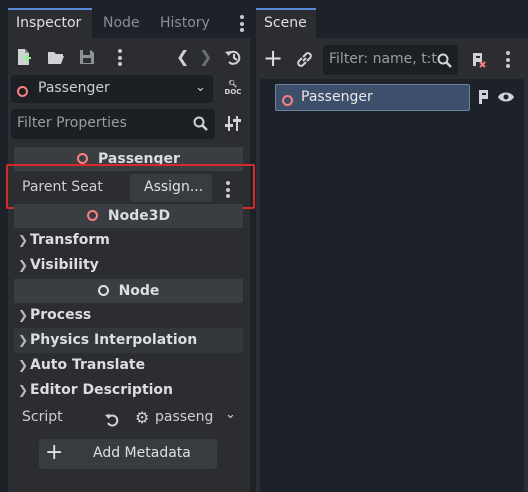 This screenshot has height=492, width=528. What do you see at coordinates (506, 97) in the screenshot?
I see `visibility-eye-icon` at bounding box center [506, 97].